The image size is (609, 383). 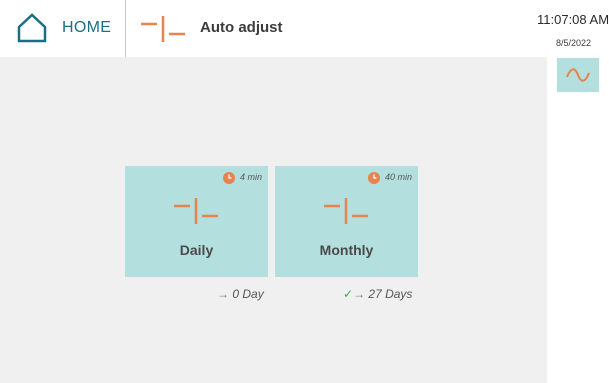 I want to click on home-label: HOME, so click(x=87, y=27).